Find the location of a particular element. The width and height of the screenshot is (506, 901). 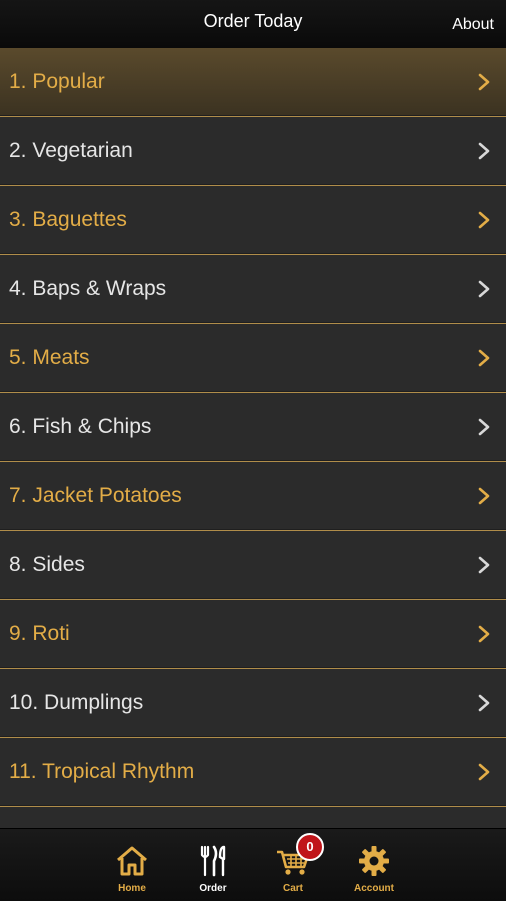

category-item-vegetarian: 2. Vegetarian is located at coordinates (253, 151).